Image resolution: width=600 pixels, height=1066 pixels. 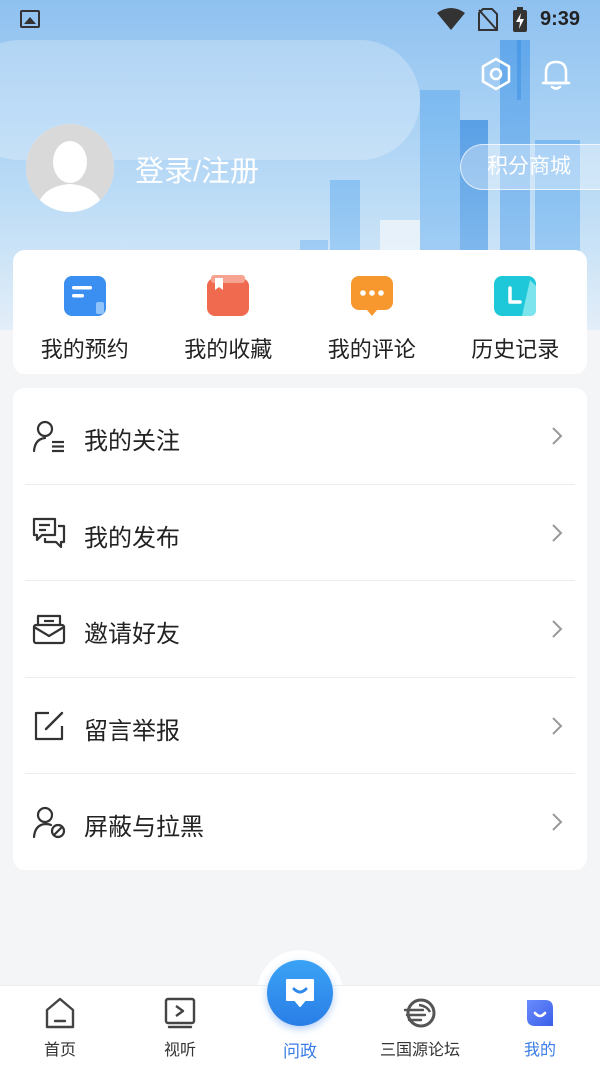 I want to click on history-icon, so click(x=515, y=296).